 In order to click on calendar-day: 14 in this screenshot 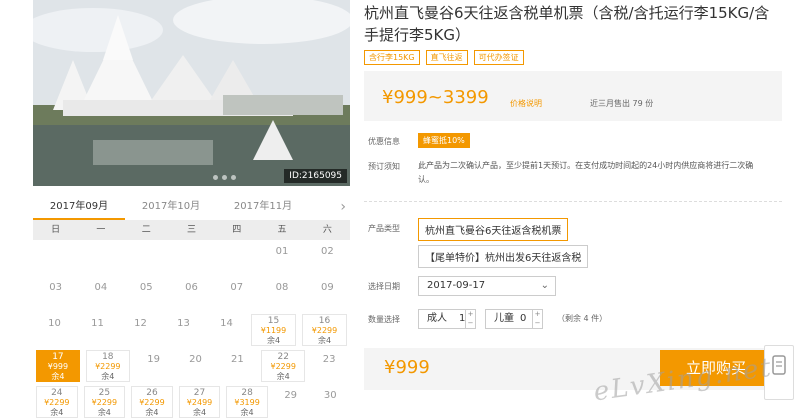, I will do `click(226, 330)`.